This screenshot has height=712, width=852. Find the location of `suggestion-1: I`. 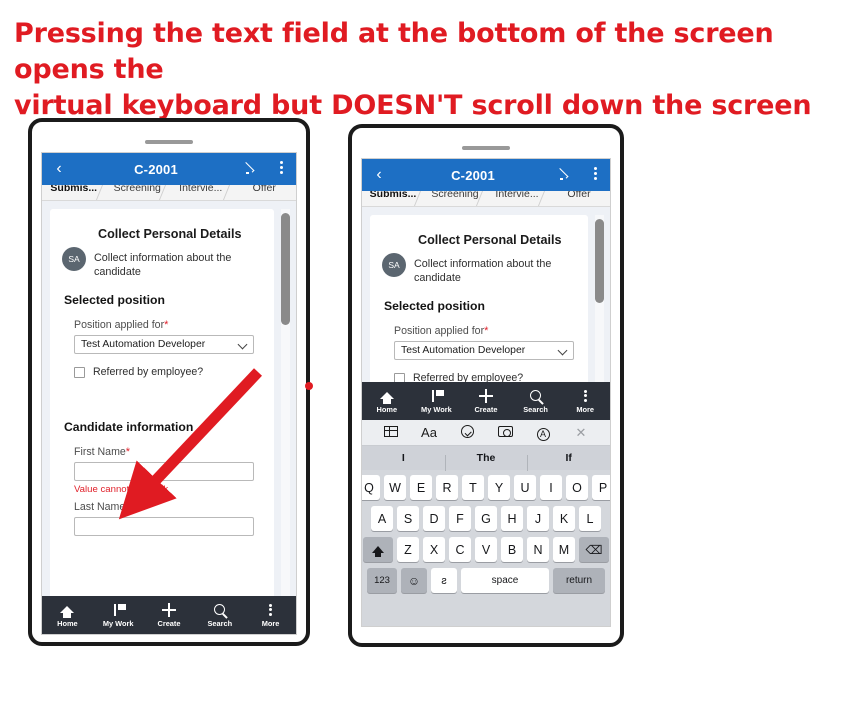

suggestion-1: I is located at coordinates (403, 458).